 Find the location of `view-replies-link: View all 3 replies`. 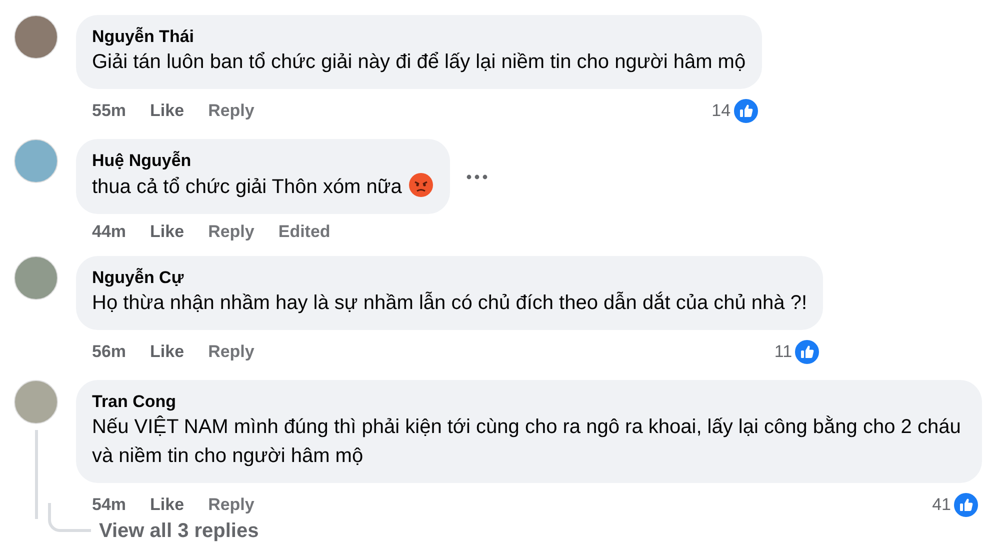

view-replies-link: View all 3 replies is located at coordinates (179, 531).